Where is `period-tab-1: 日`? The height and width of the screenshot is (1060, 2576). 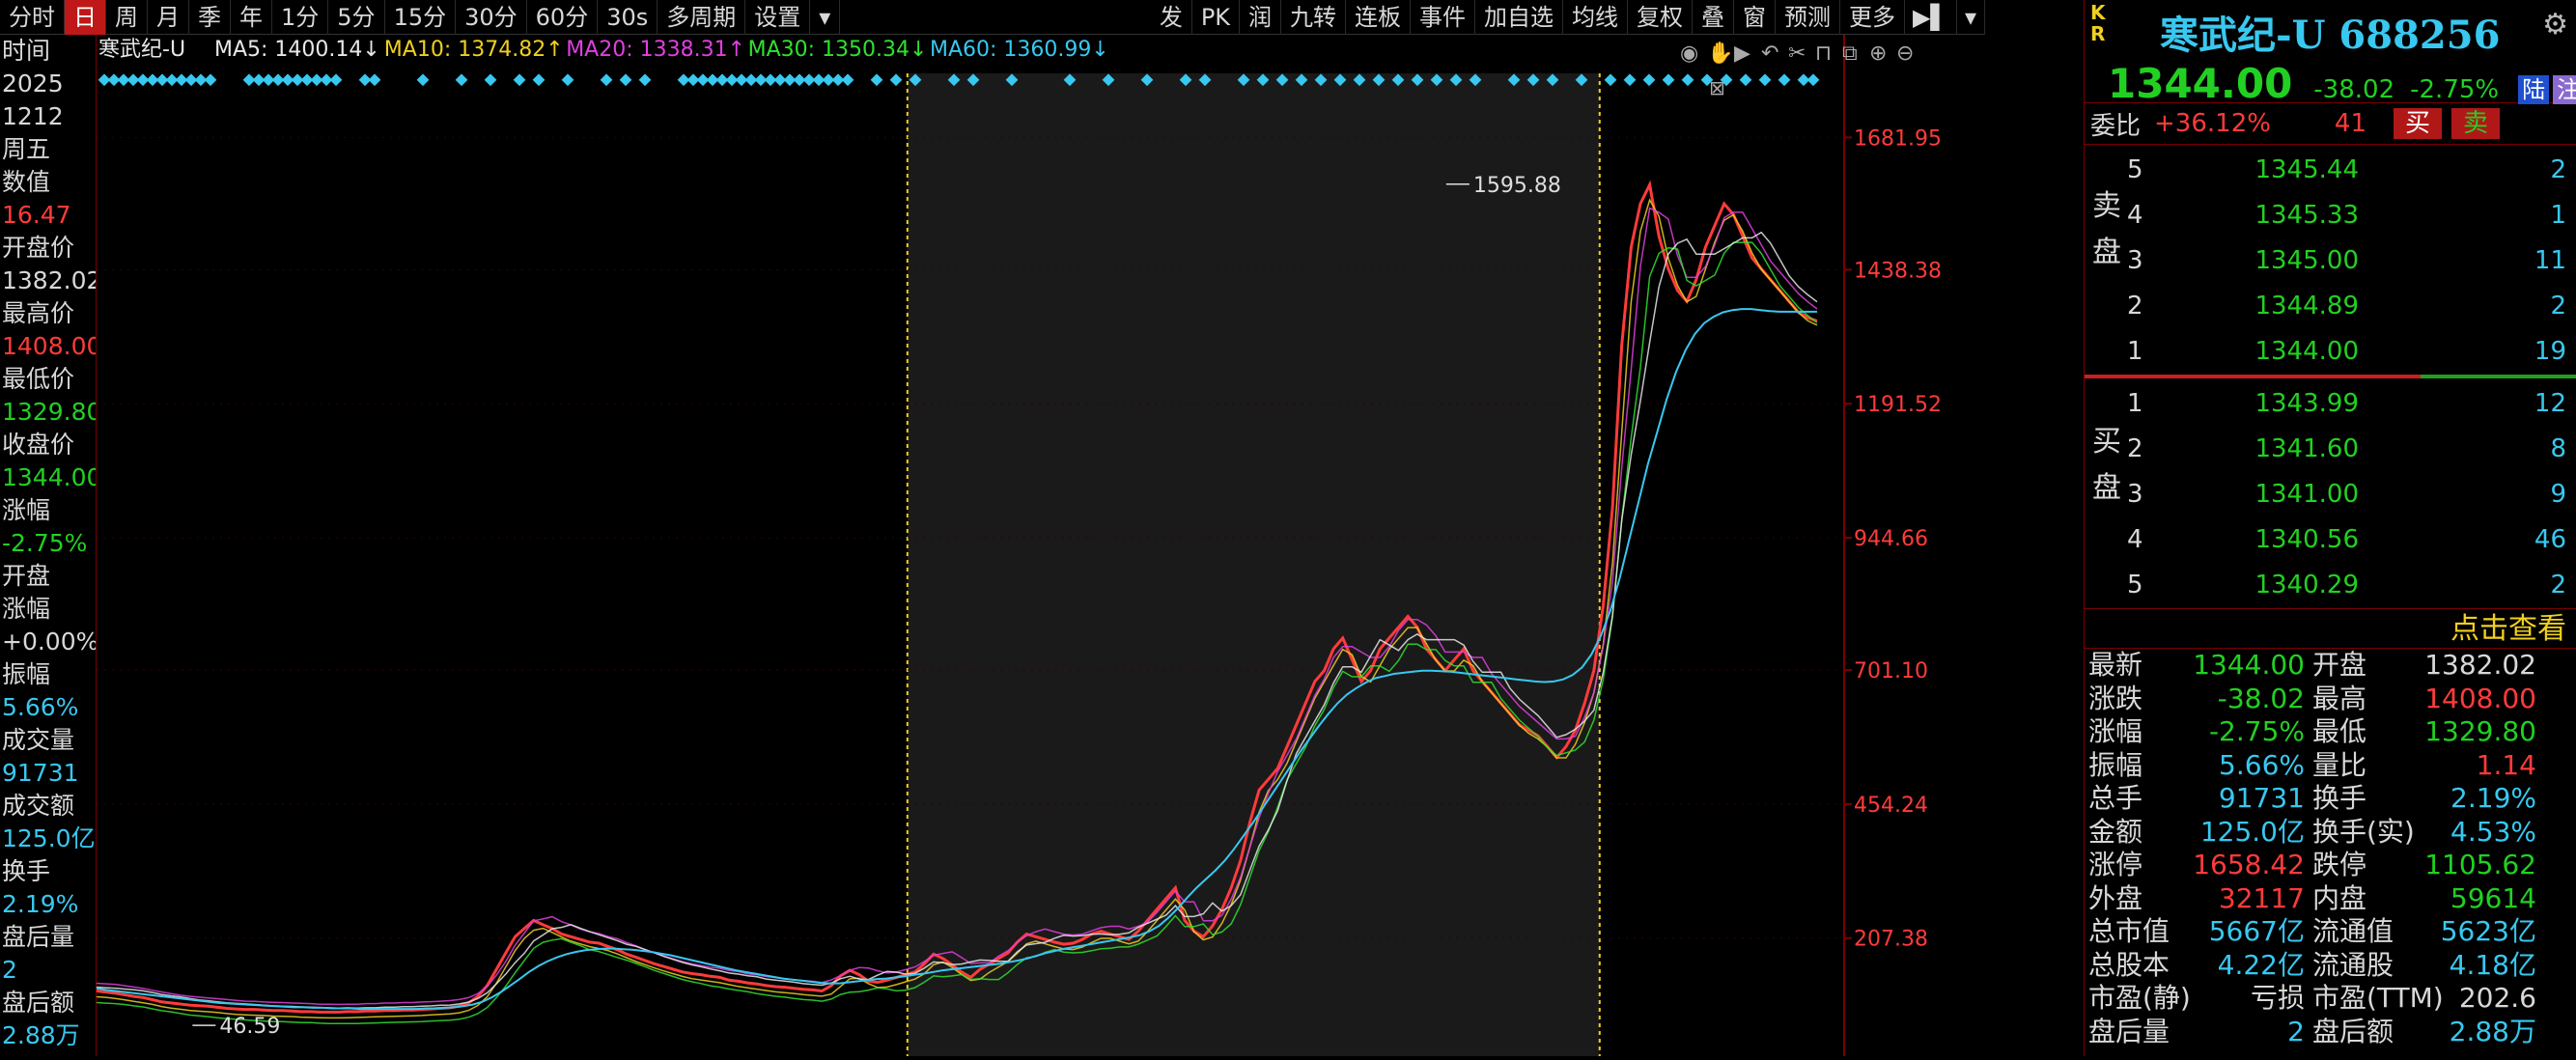
period-tab-1: 日 is located at coordinates (85, 17).